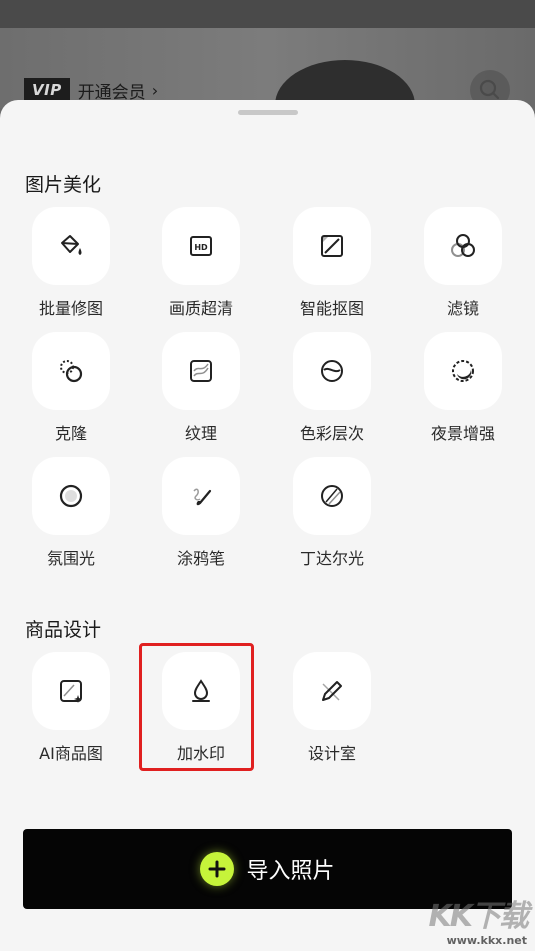 The image size is (535, 951). I want to click on tool-label: AI商品图, so click(71, 753).